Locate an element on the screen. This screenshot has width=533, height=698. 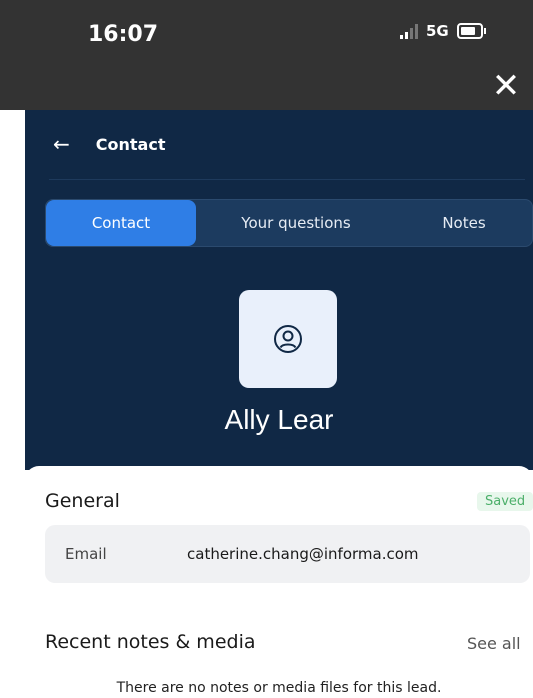
status-badge: Saved is located at coordinates (505, 501).